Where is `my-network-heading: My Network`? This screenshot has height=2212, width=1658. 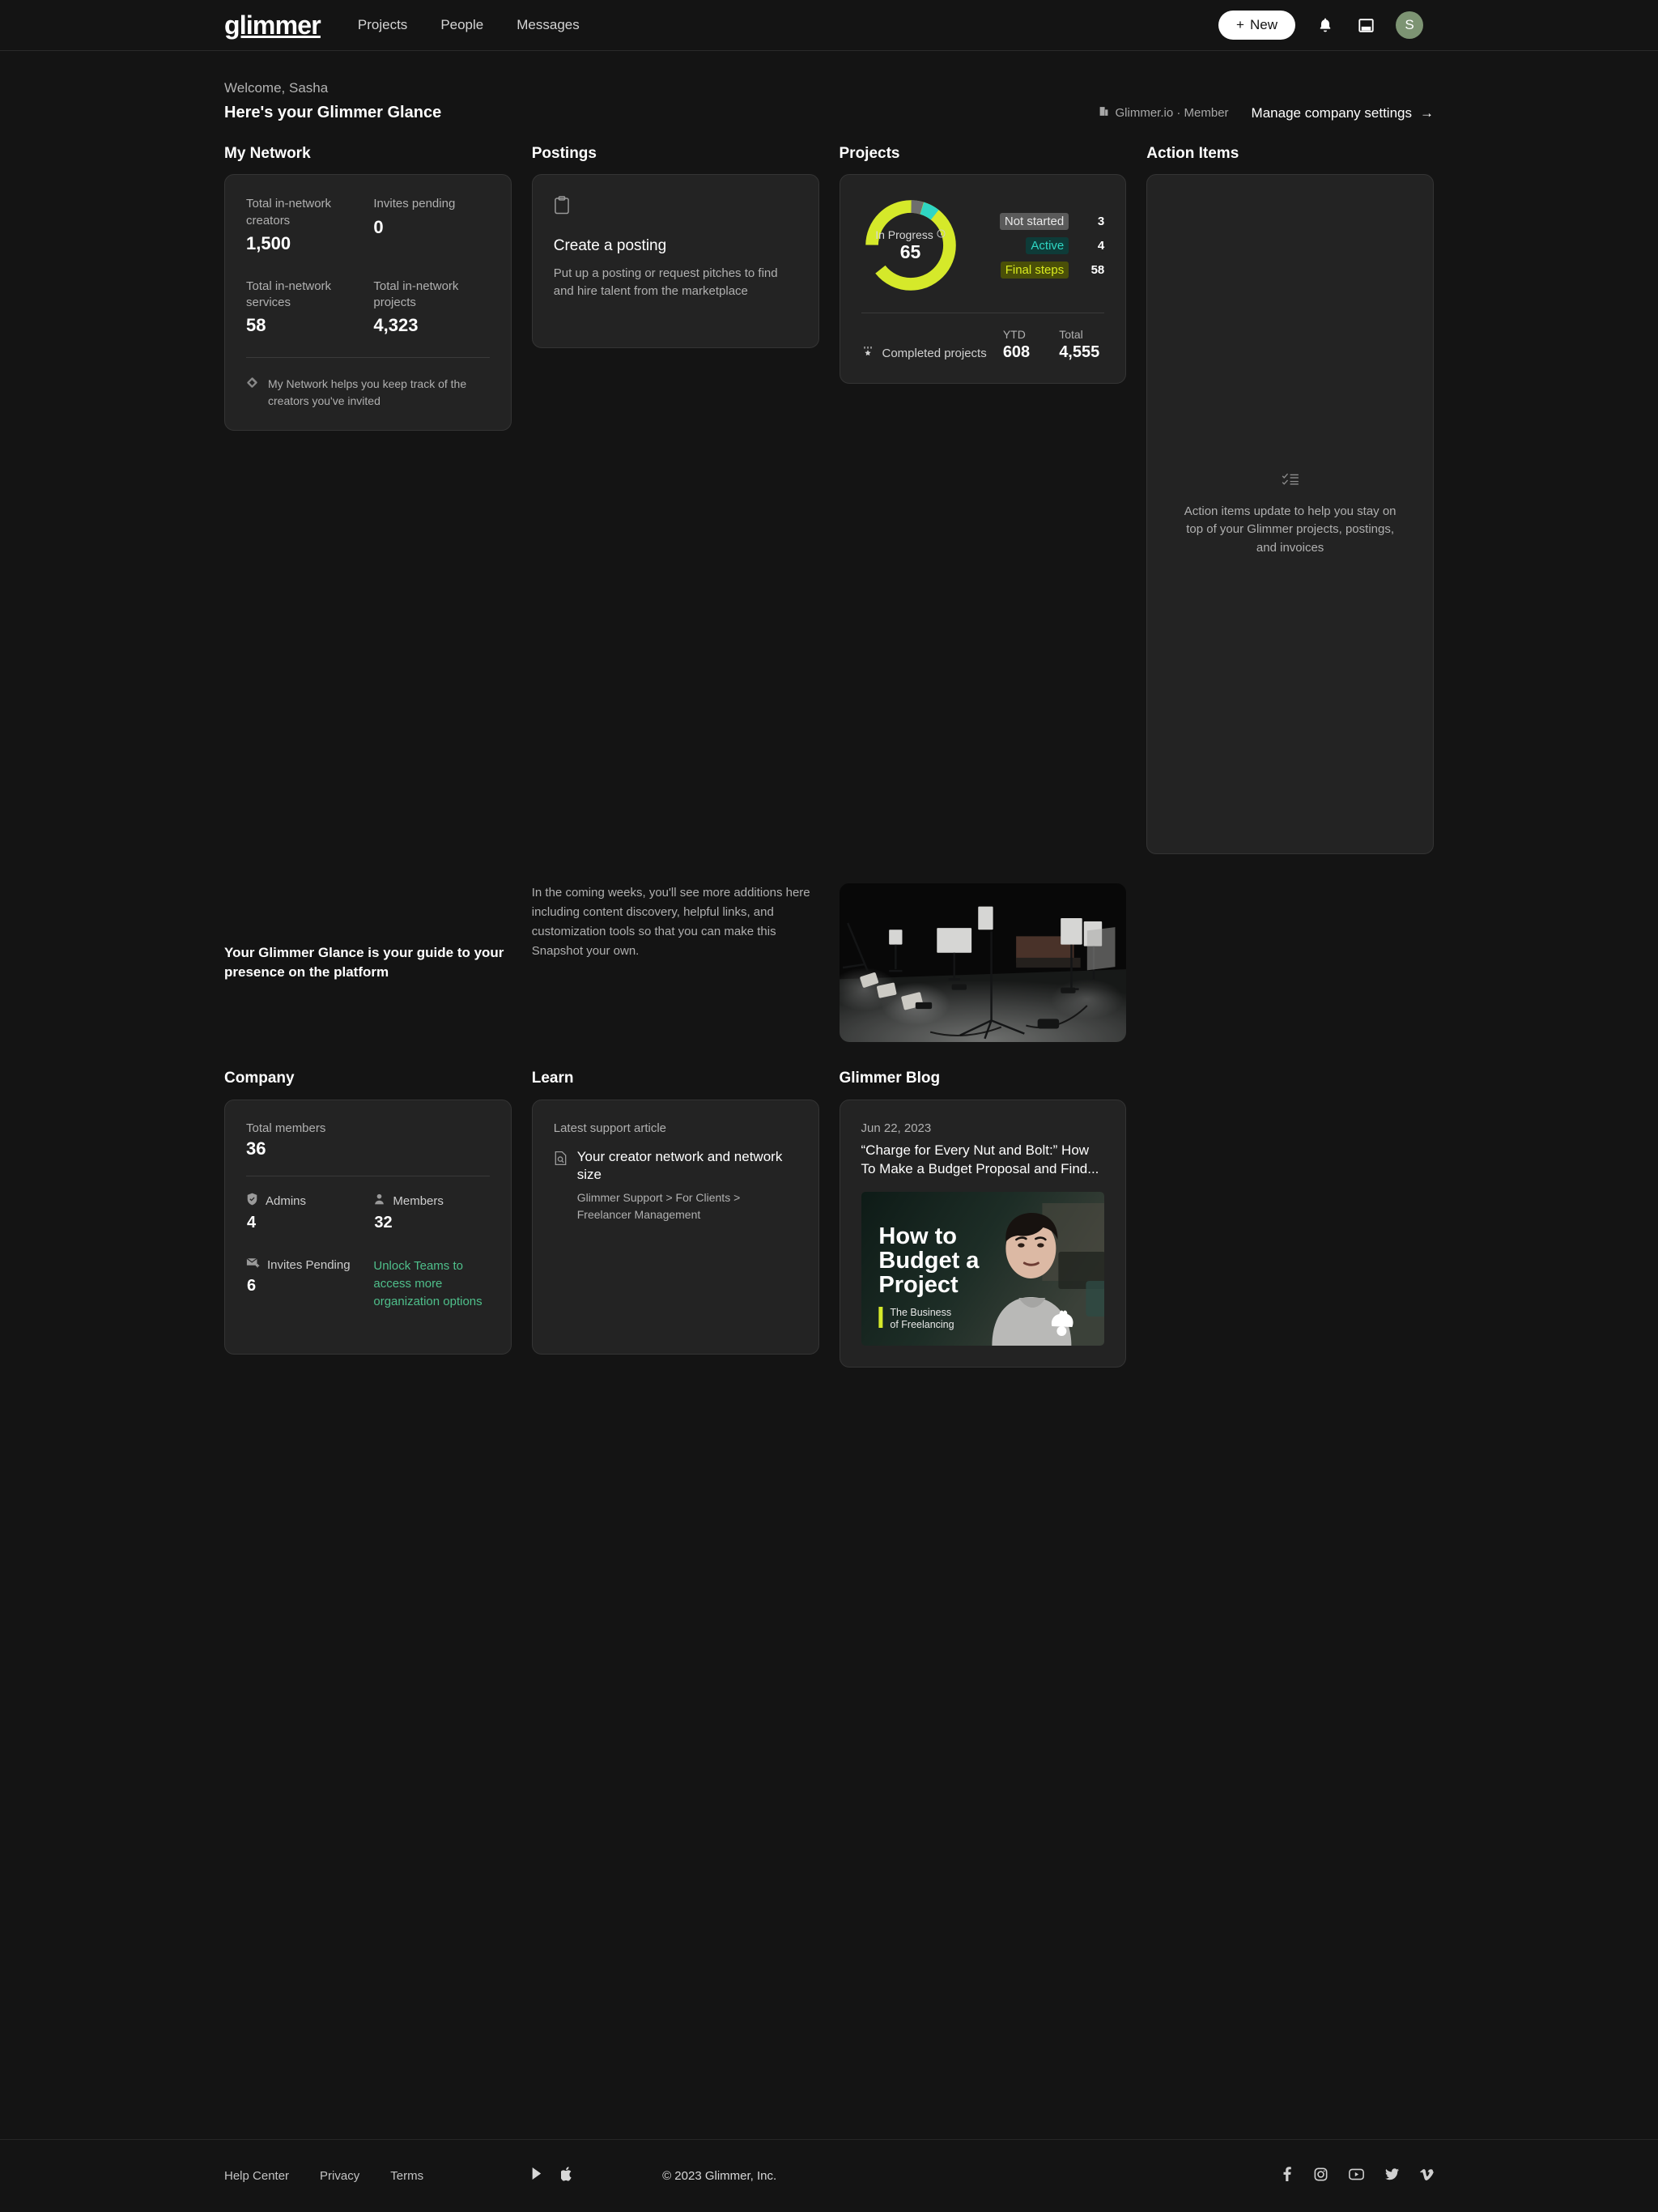
my-network-heading: My Network is located at coordinates (267, 153).